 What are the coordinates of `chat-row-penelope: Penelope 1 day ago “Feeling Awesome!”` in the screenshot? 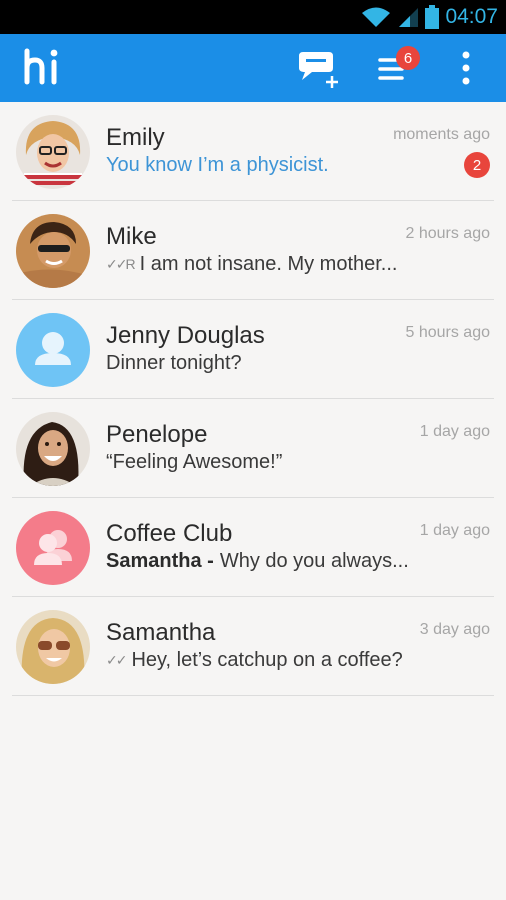 It's located at (253, 448).